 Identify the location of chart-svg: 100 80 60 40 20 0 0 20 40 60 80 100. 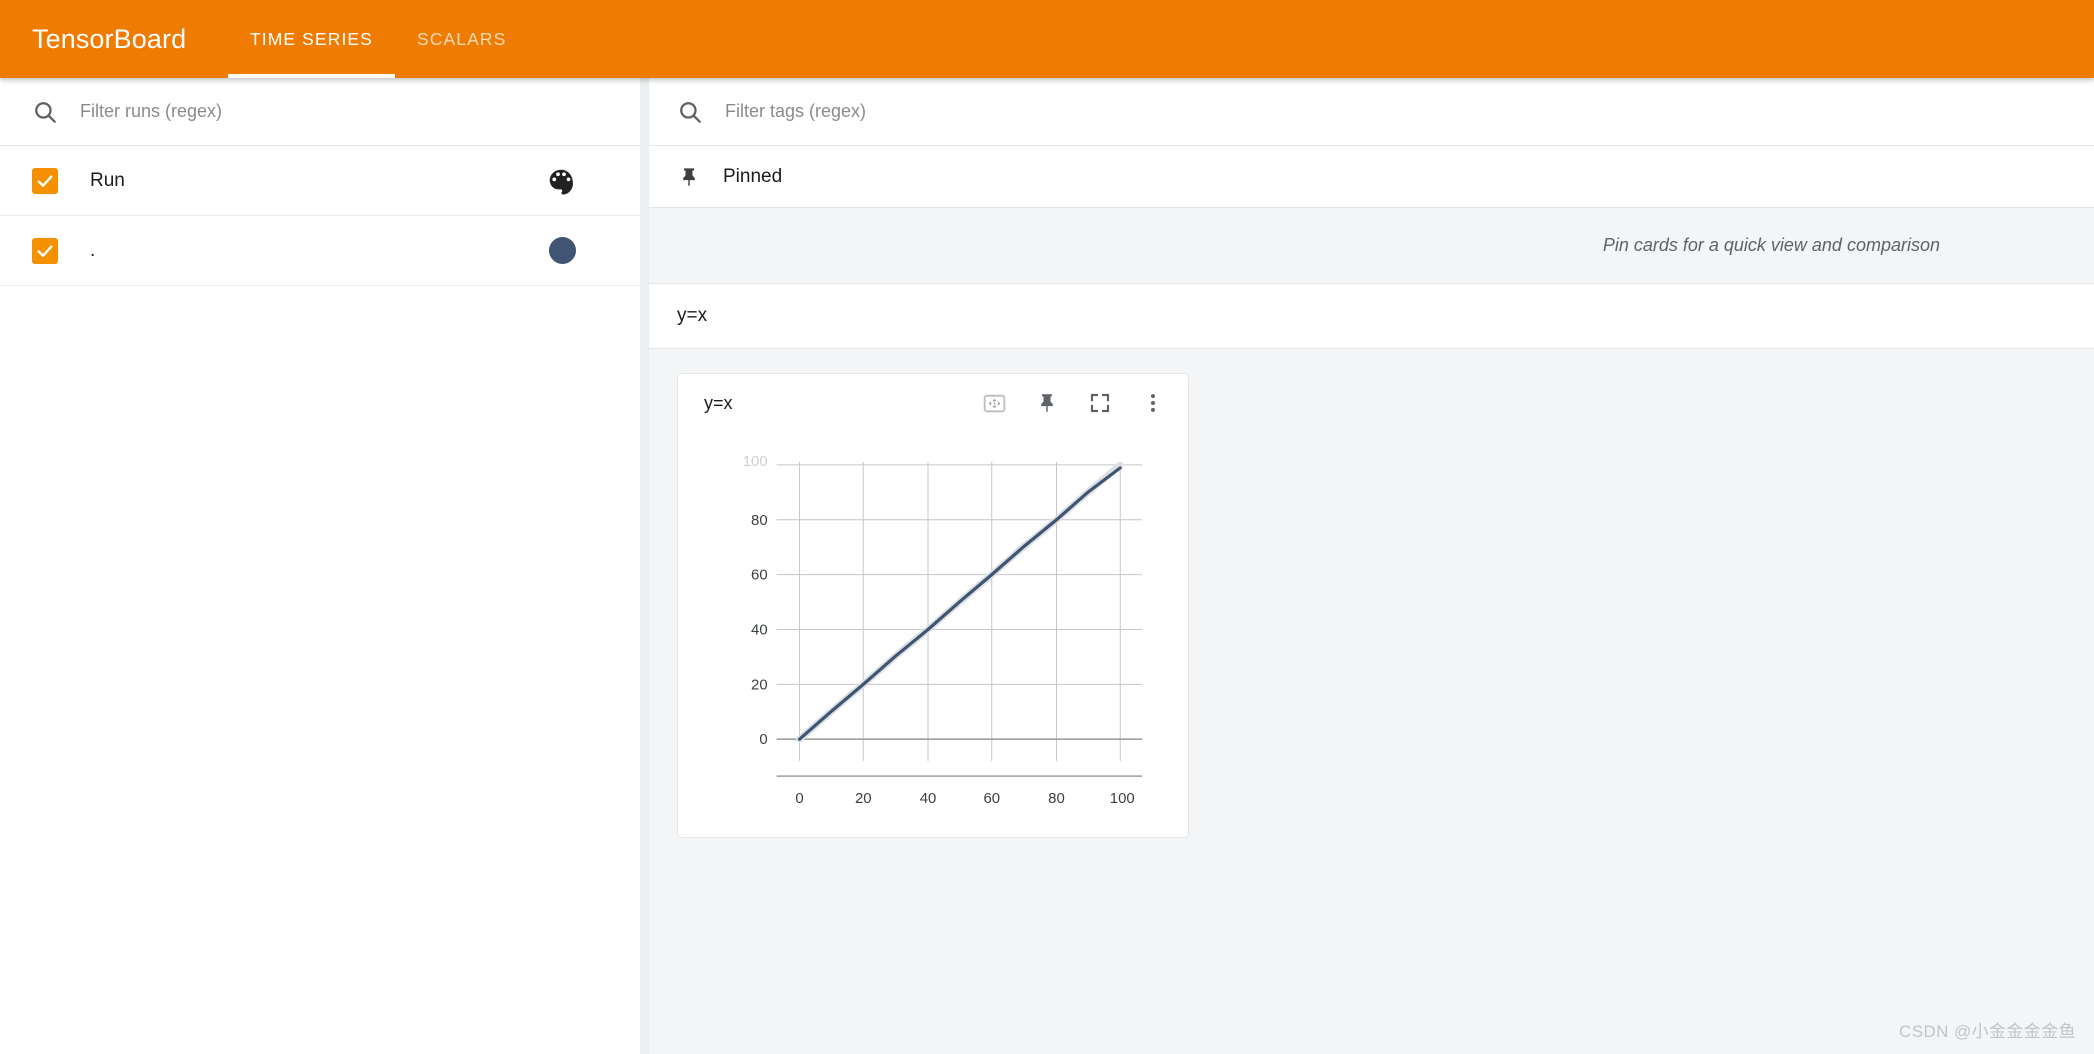
(931, 631).